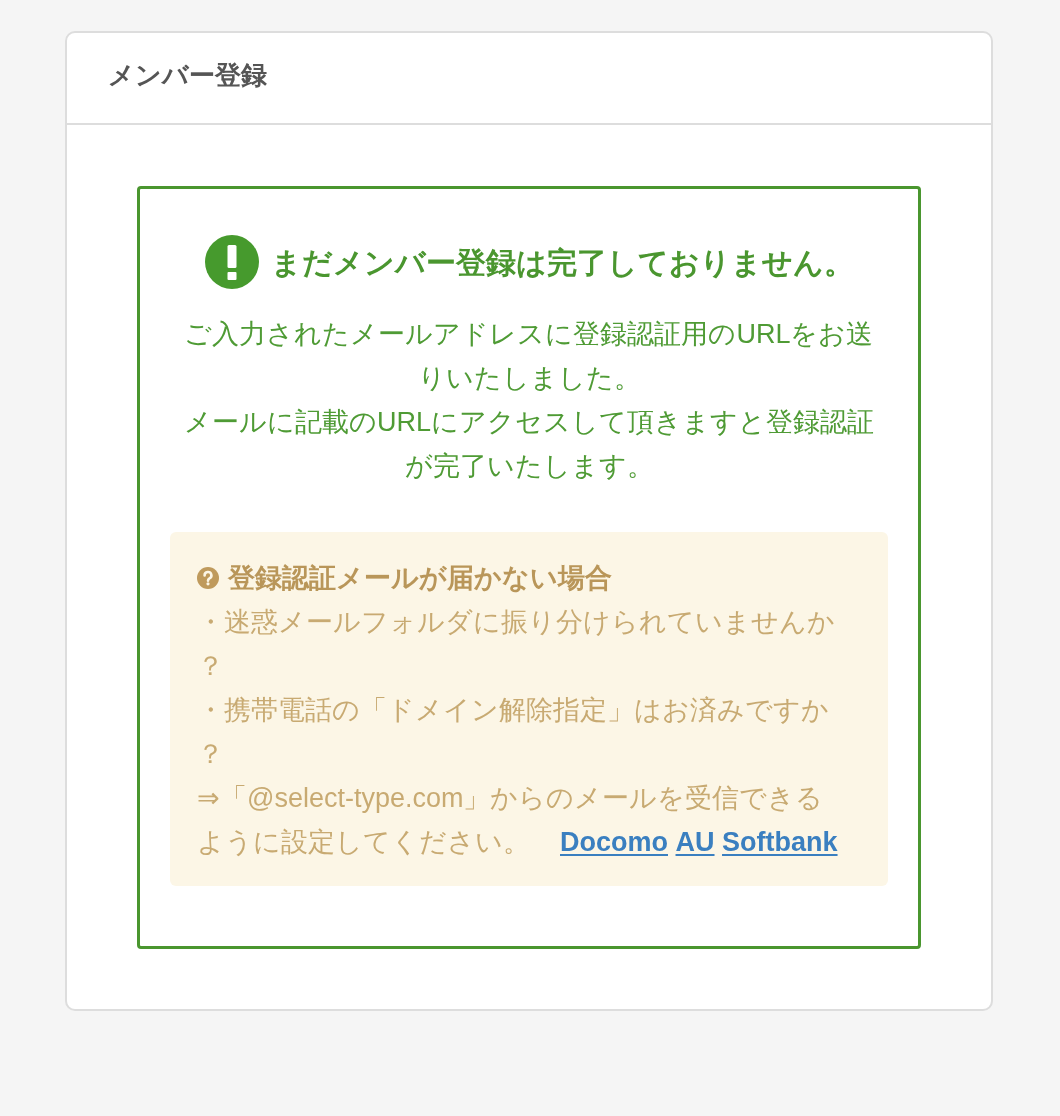 This screenshot has height=1116, width=1060. Describe the element at coordinates (208, 578) in the screenshot. I see `question-circle-icon` at that location.